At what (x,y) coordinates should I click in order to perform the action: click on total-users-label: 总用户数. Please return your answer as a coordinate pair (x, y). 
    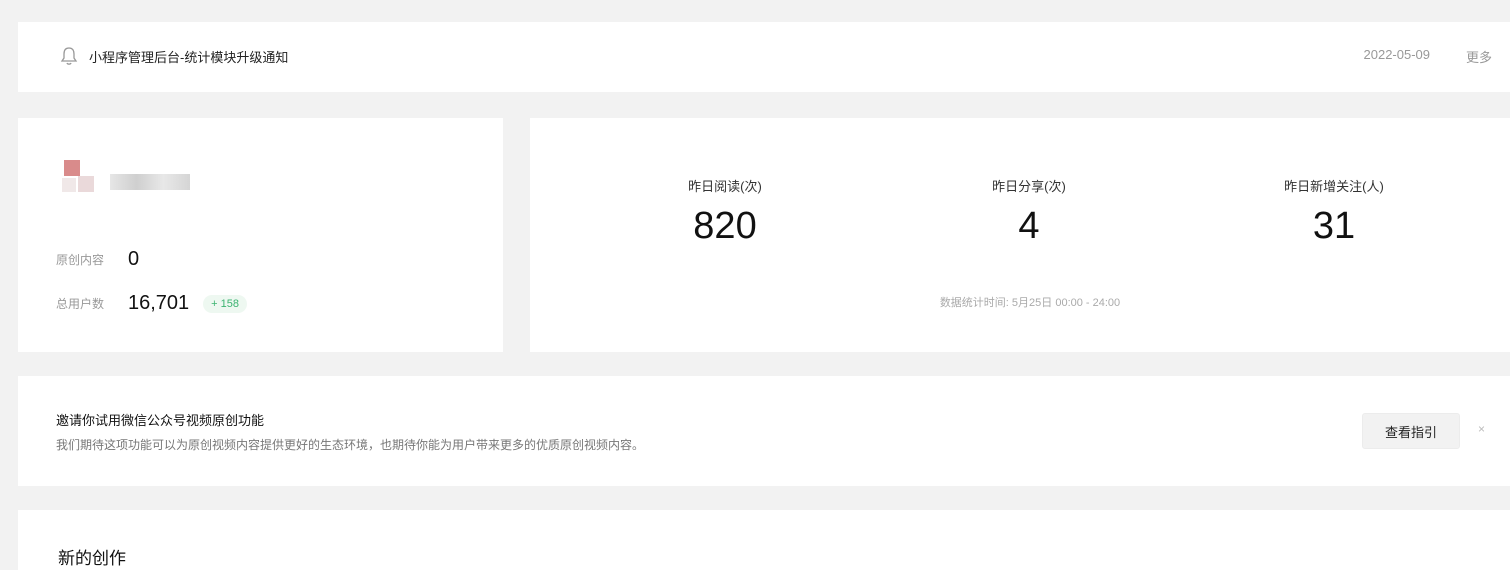
    Looking at the image, I should click on (80, 304).